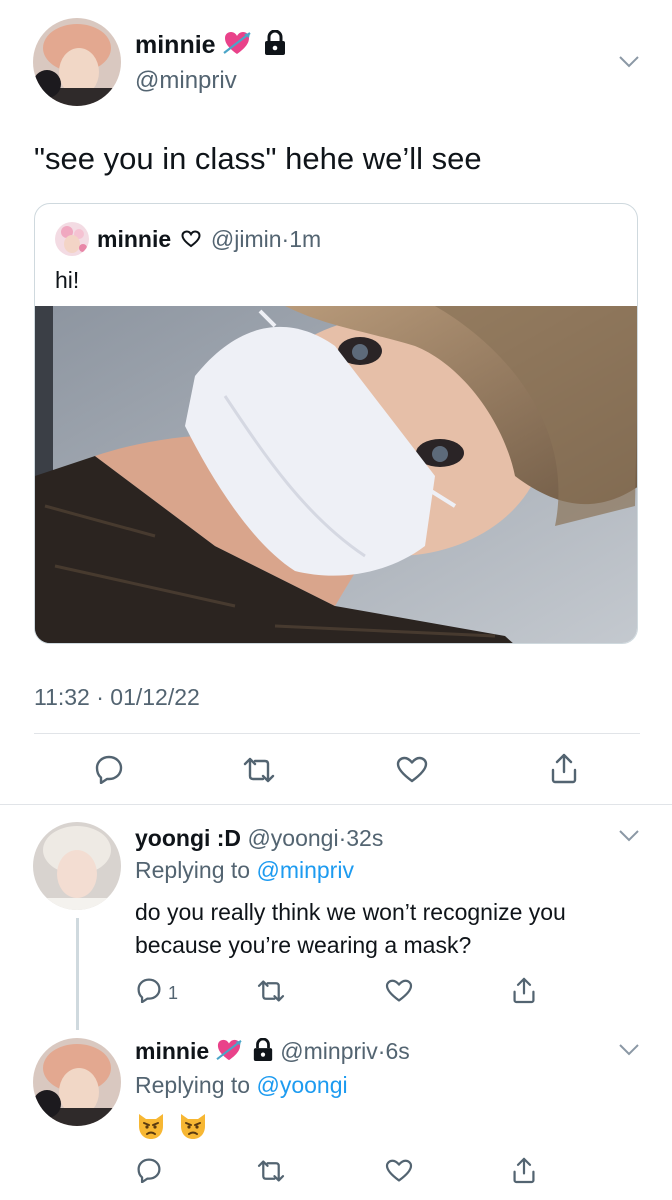 The width and height of the screenshot is (672, 1200). What do you see at coordinates (365, 838) in the screenshot?
I see `reply-time: 32s` at bounding box center [365, 838].